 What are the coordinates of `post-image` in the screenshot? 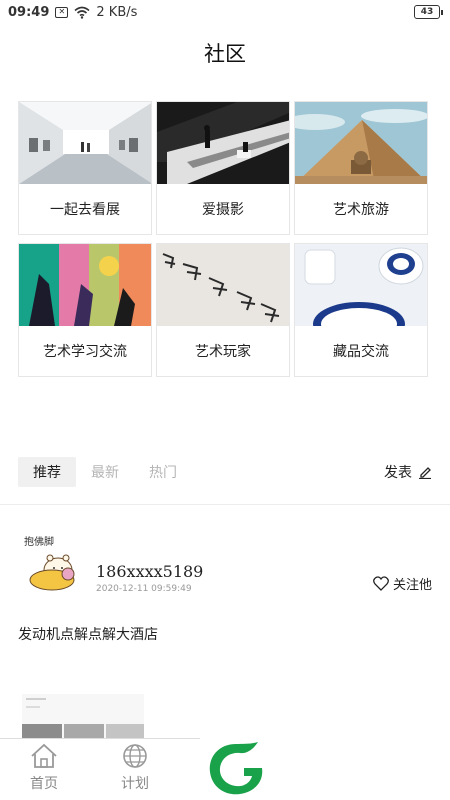 It's located at (83, 717).